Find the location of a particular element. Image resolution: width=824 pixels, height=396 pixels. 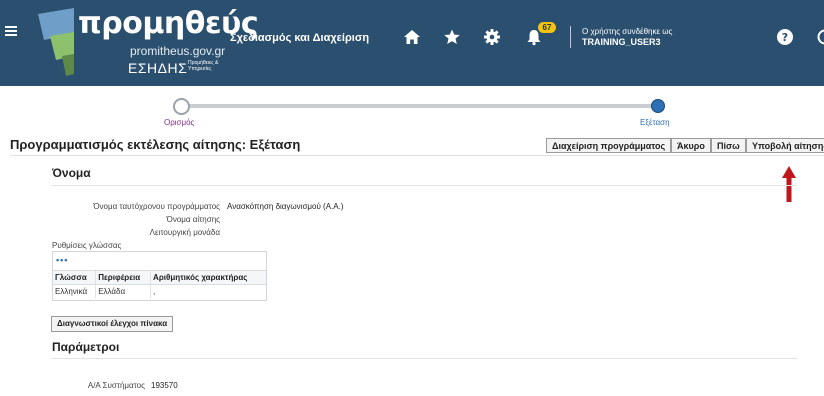

cell-language: Ελληνικά is located at coordinates (71, 291).